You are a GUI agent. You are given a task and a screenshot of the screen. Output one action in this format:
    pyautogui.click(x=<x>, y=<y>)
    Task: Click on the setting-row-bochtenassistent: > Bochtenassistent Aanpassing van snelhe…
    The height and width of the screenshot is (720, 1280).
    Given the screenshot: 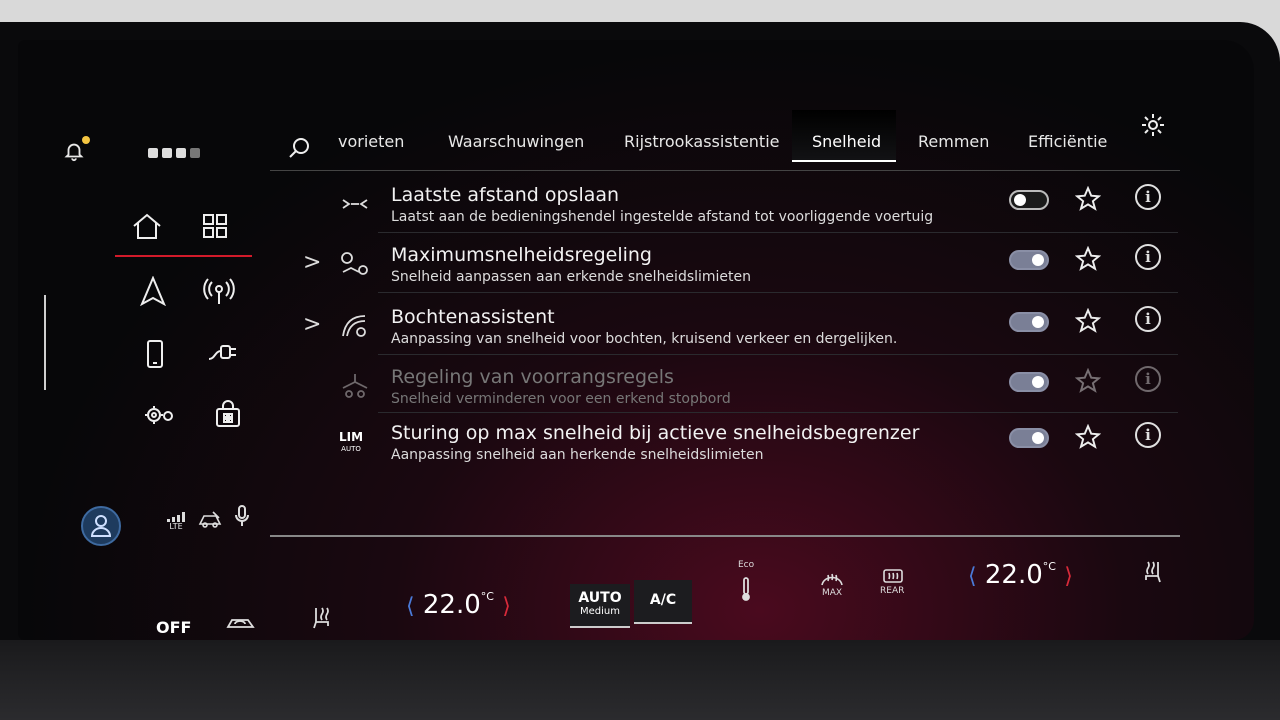 What is the action you would take?
    pyautogui.click(x=743, y=328)
    